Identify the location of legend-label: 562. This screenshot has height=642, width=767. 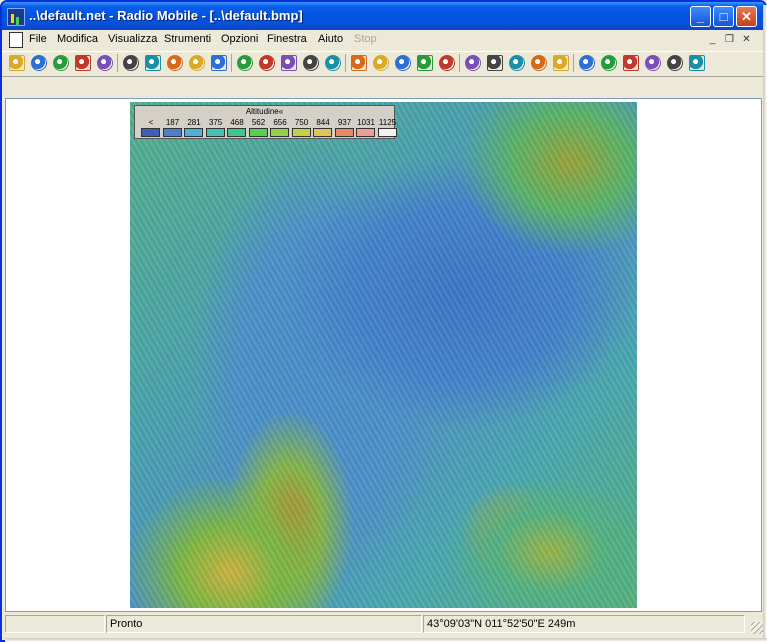
(258, 122).